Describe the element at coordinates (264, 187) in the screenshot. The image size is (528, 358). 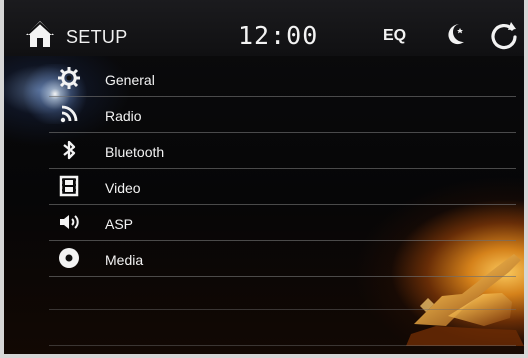
I see `menu-item-video: Video` at that location.